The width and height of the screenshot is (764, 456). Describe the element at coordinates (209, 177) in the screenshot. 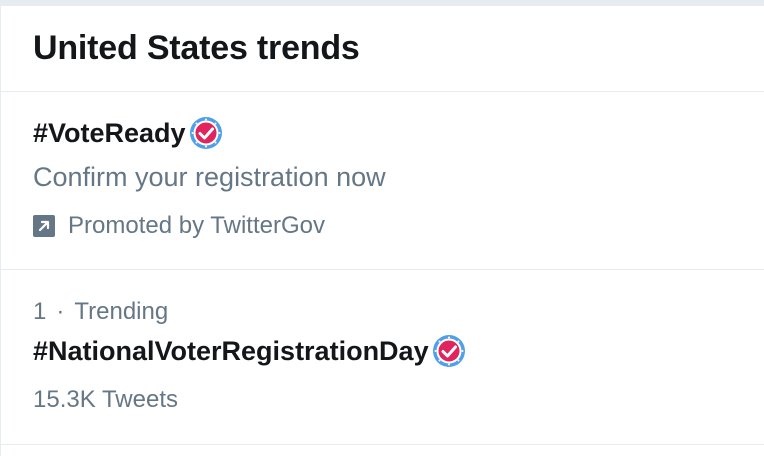

I see `promoted-description: Confirm your registration now` at that location.